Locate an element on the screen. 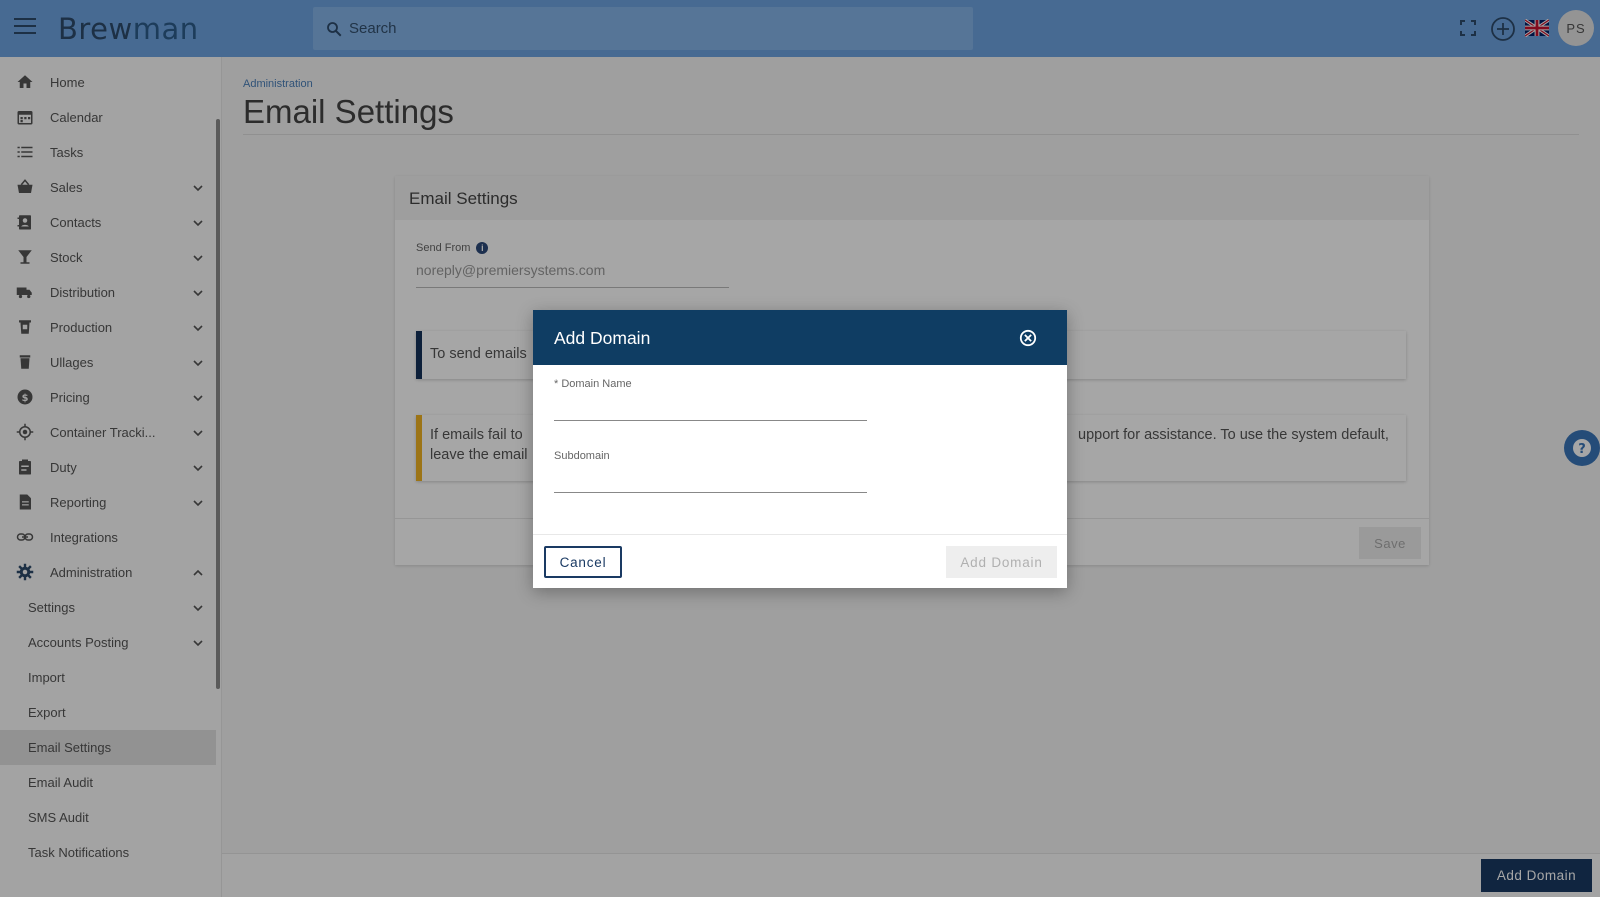 The image size is (1600, 897). domain-name-input is located at coordinates (710, 408).